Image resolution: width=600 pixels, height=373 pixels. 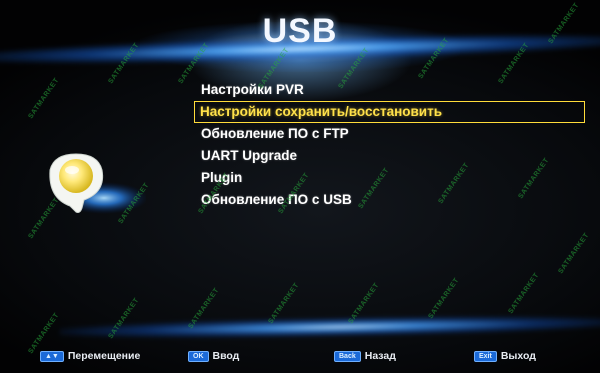 I want to click on hint-exit-label: Выход, so click(x=518, y=356).